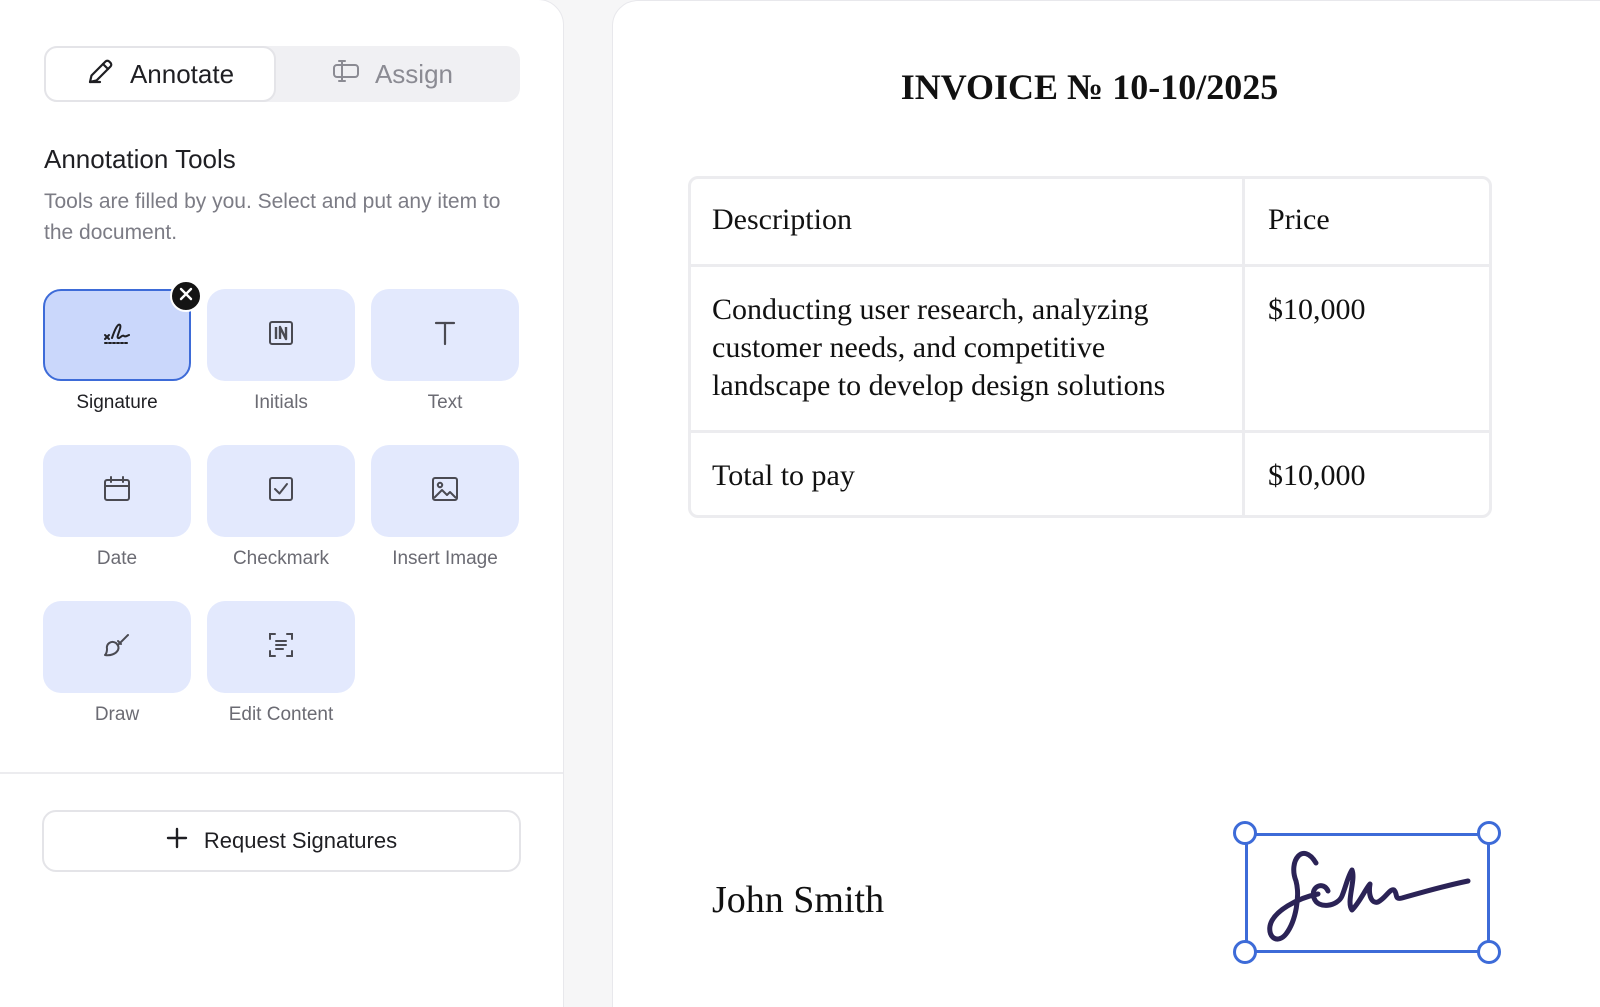  I want to click on panel-divider, so click(281, 773).